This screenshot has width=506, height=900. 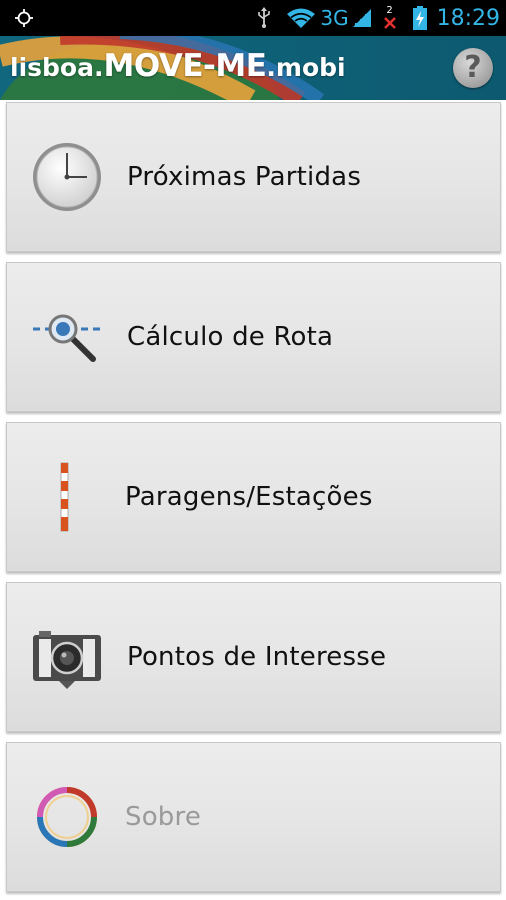 What do you see at coordinates (301, 18) in the screenshot?
I see `wifi-icon` at bounding box center [301, 18].